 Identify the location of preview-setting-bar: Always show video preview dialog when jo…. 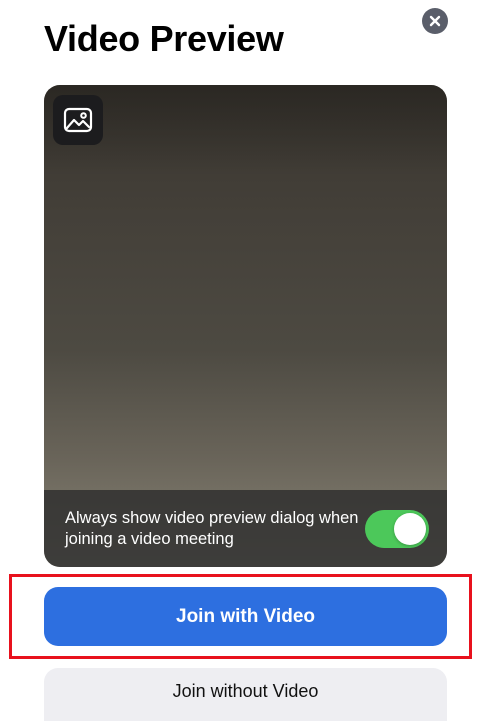
(245, 528).